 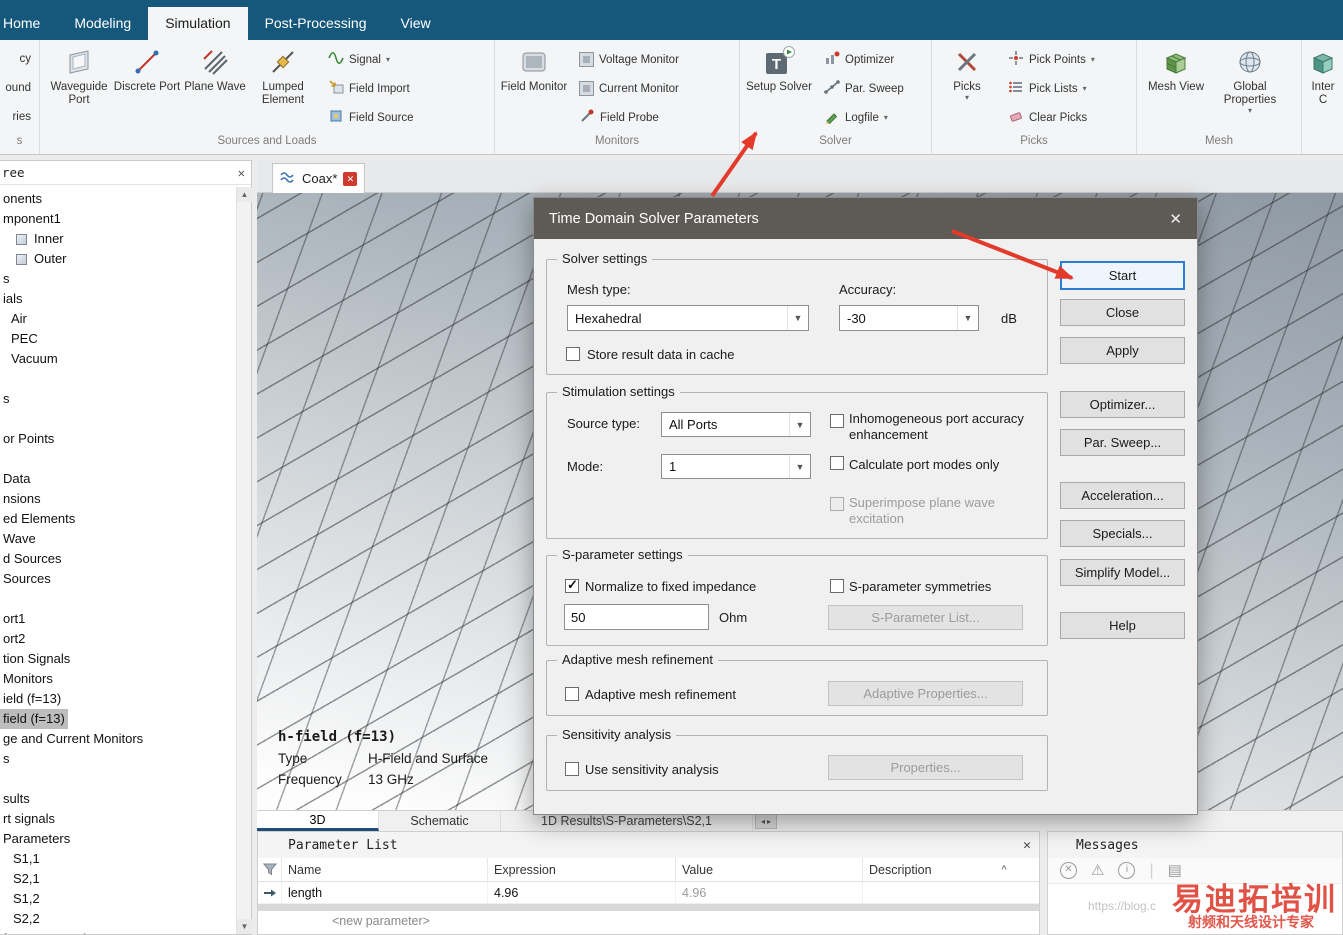 What do you see at coordinates (636, 617) in the screenshot?
I see `impedance-input` at bounding box center [636, 617].